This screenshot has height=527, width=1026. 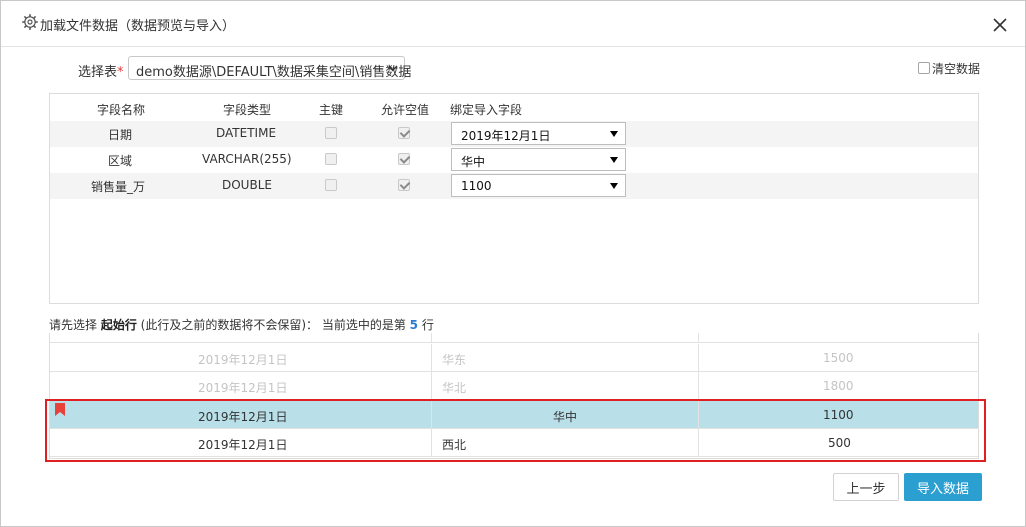 I want to click on table-row: 2019年12月1日 西北 500, so click(x=514, y=443).